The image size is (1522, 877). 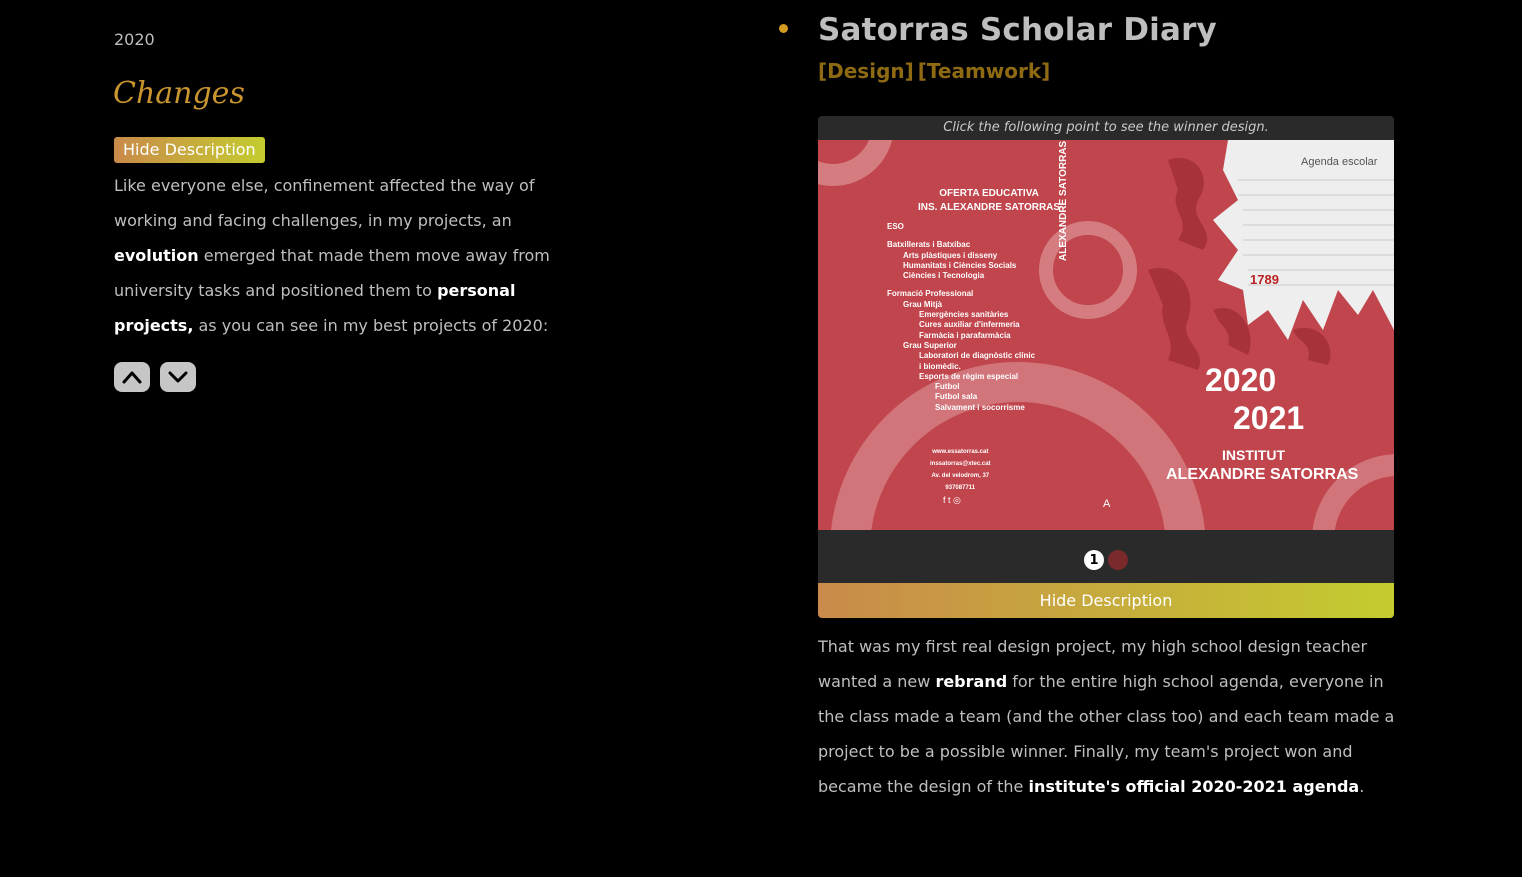 I want to click on tag-design: [Design], so click(x=866, y=71).